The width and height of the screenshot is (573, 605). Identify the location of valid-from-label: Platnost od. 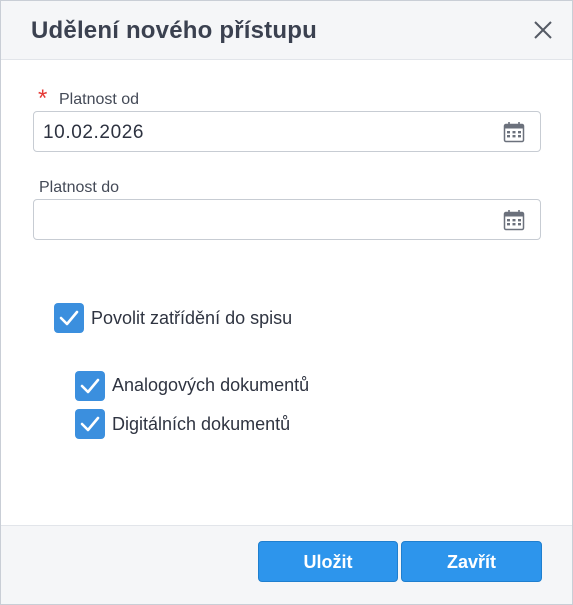
(99, 99).